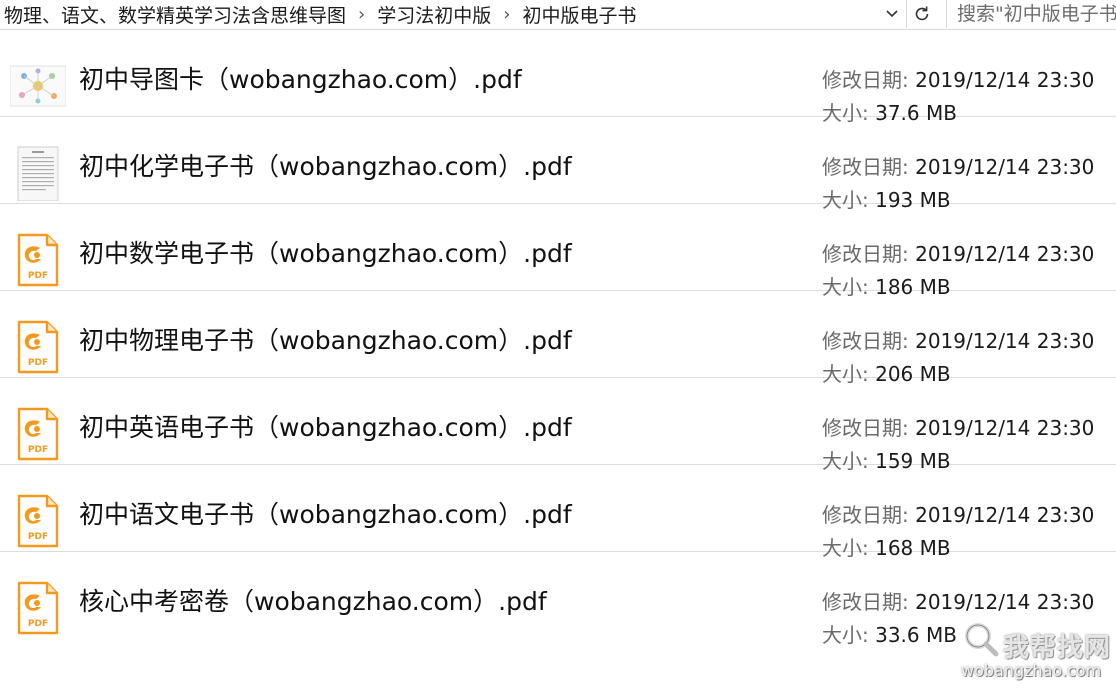 Image resolution: width=1116 pixels, height=689 pixels. I want to click on file-name: 初中英语电子书（wobangzhao.com）.pdf, so click(325, 426).